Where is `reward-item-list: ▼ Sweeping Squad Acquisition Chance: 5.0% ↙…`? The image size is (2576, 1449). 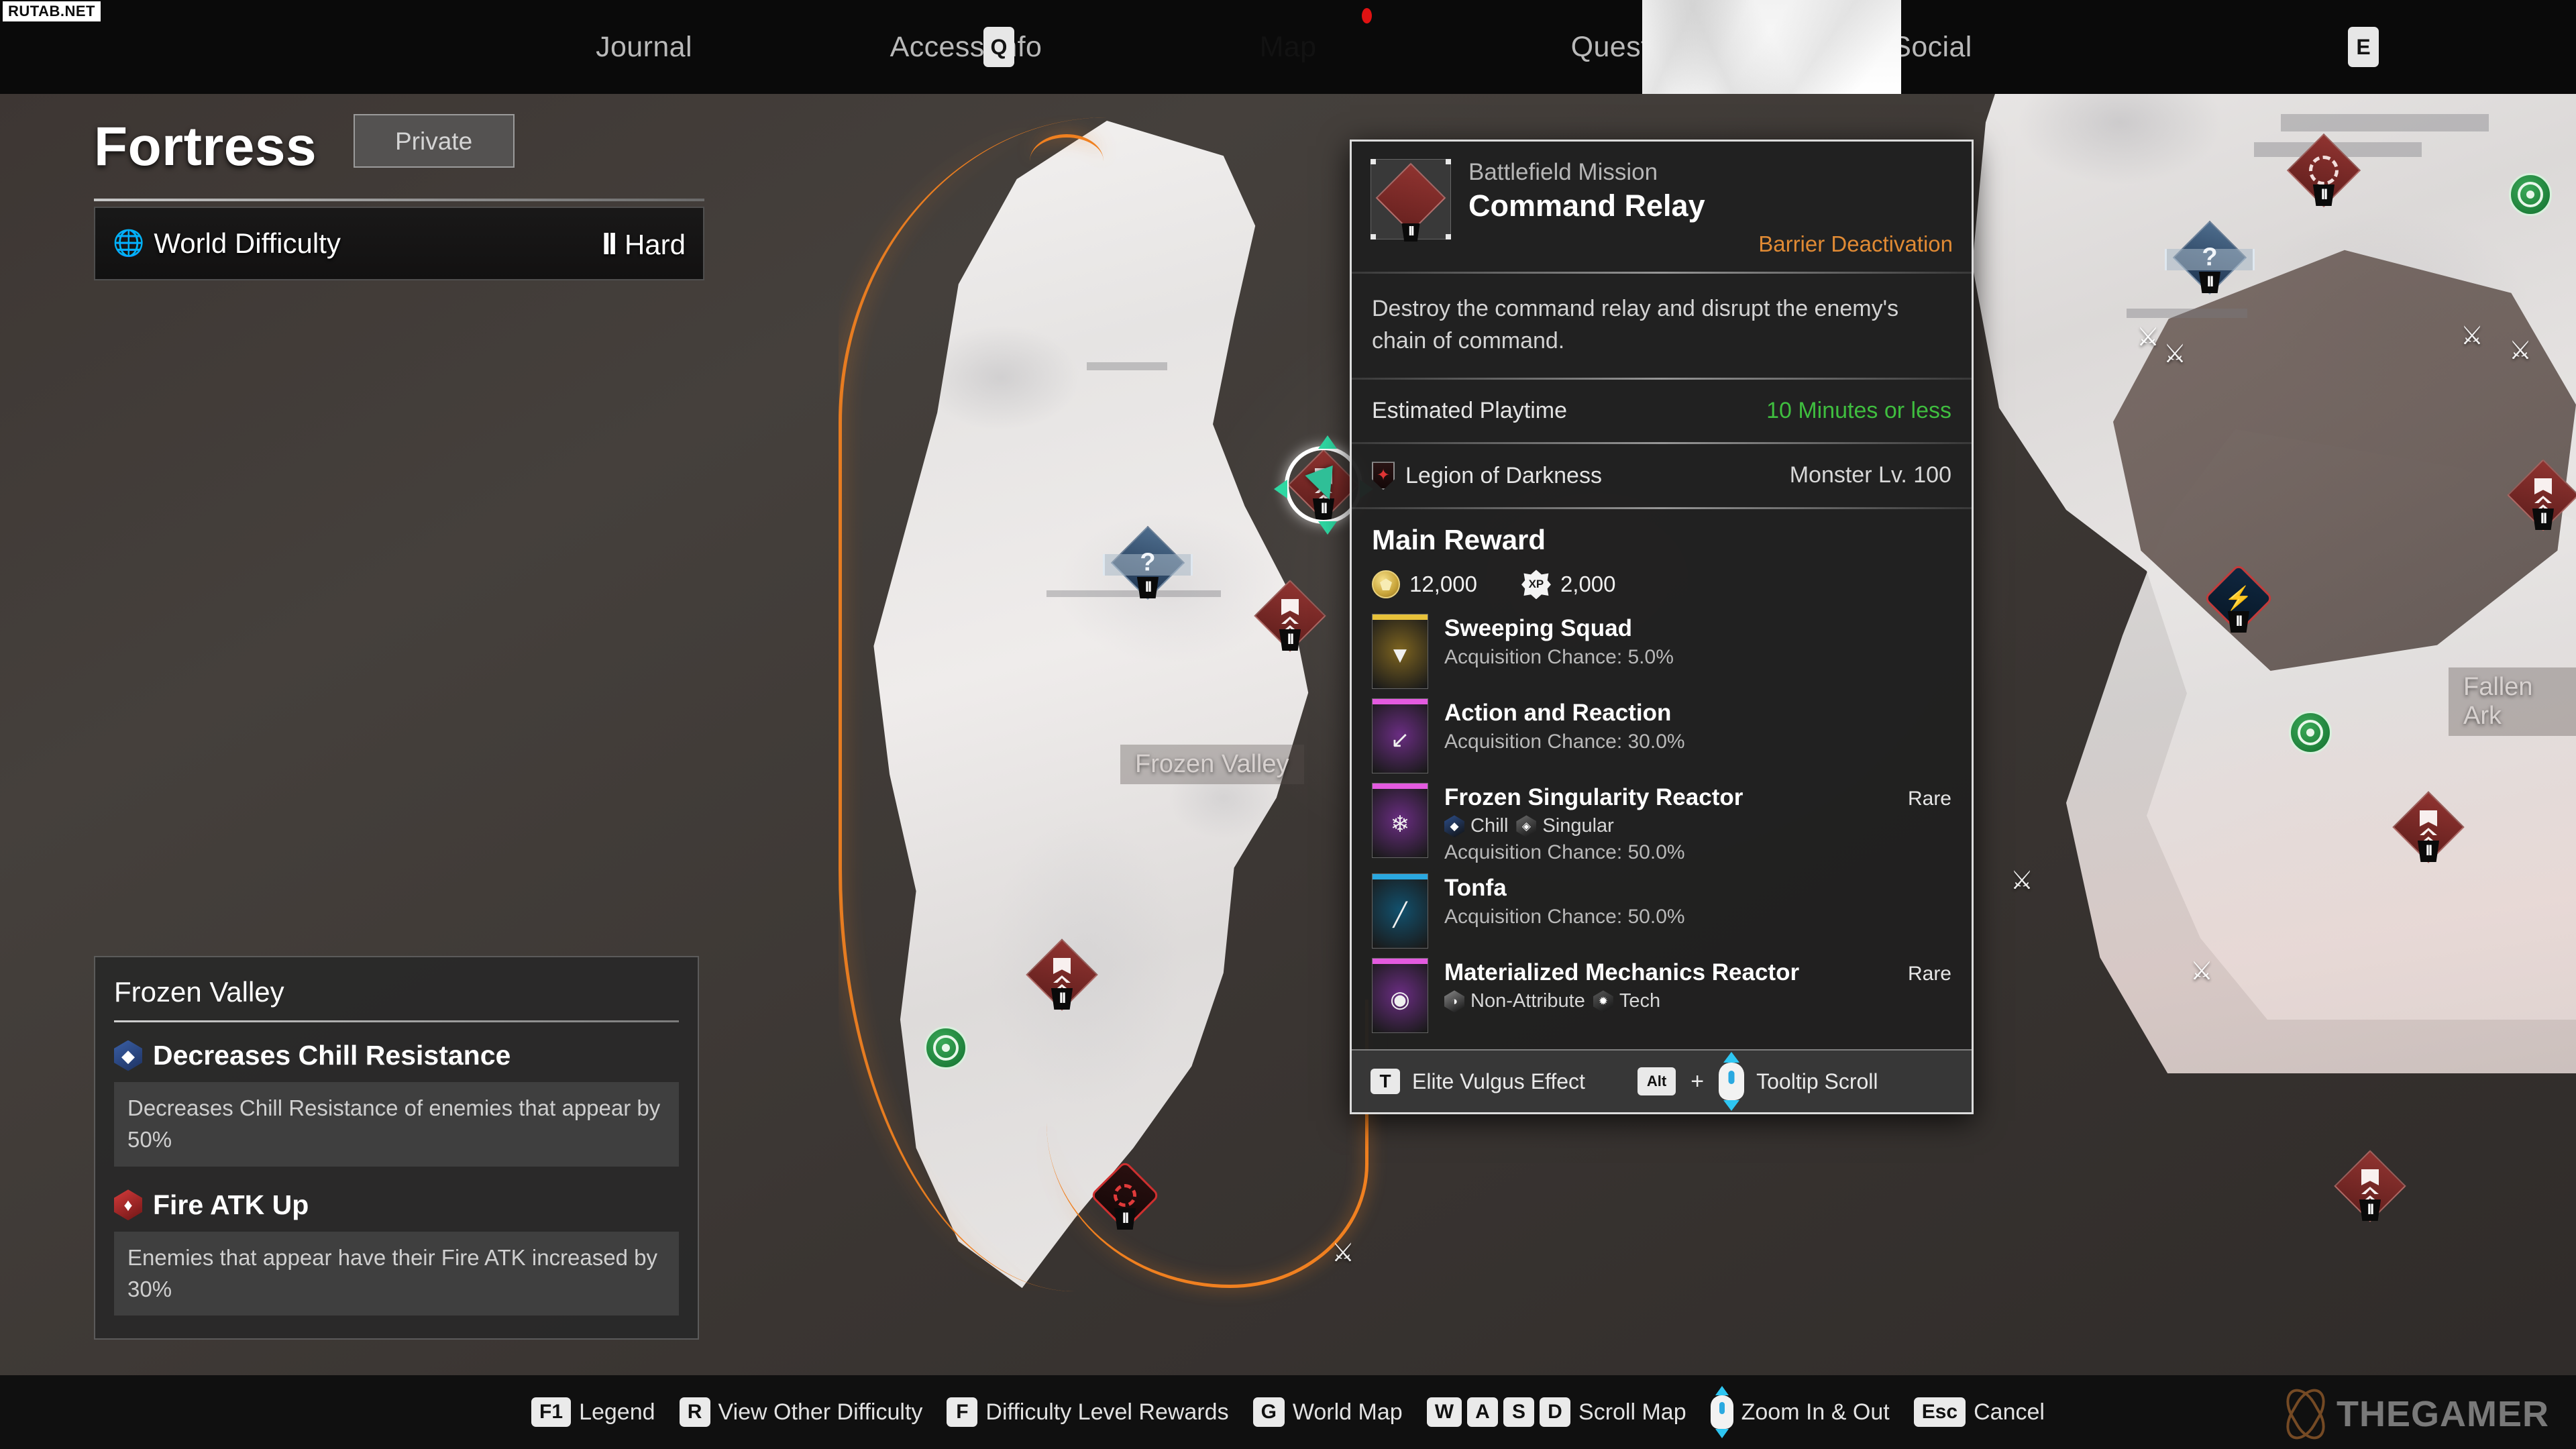 reward-item-list: ▼ Sweeping Squad Acquisition Chance: 5.0% ↙… is located at coordinates (1661, 824).